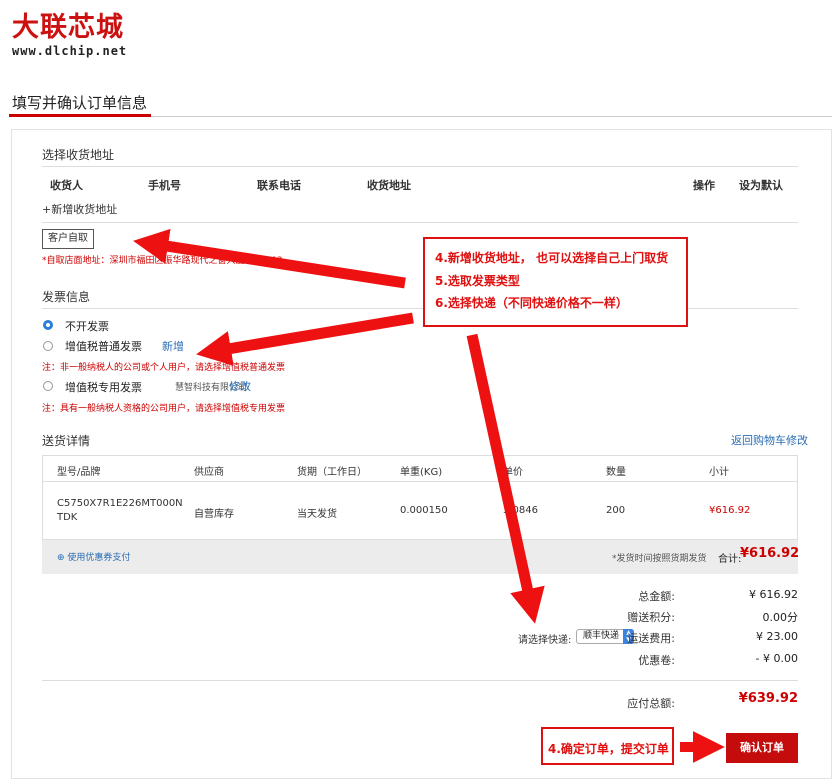 The width and height of the screenshot is (840, 780). I want to click on item-brand: TDK, so click(67, 517).